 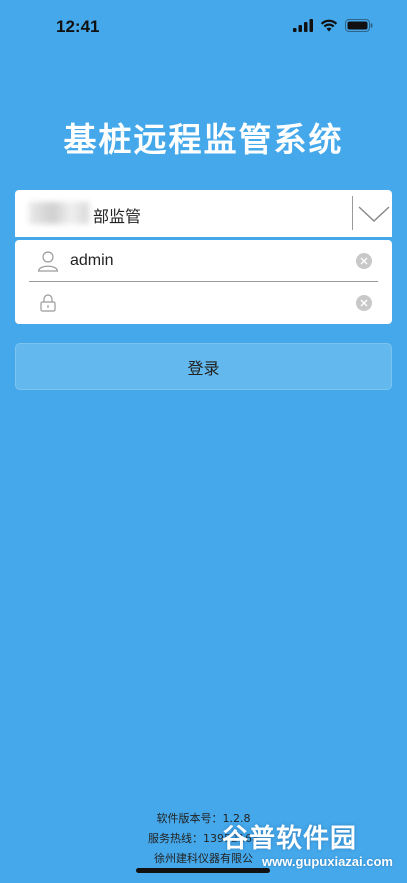 I want to click on status-time: 12:41, so click(x=78, y=26).